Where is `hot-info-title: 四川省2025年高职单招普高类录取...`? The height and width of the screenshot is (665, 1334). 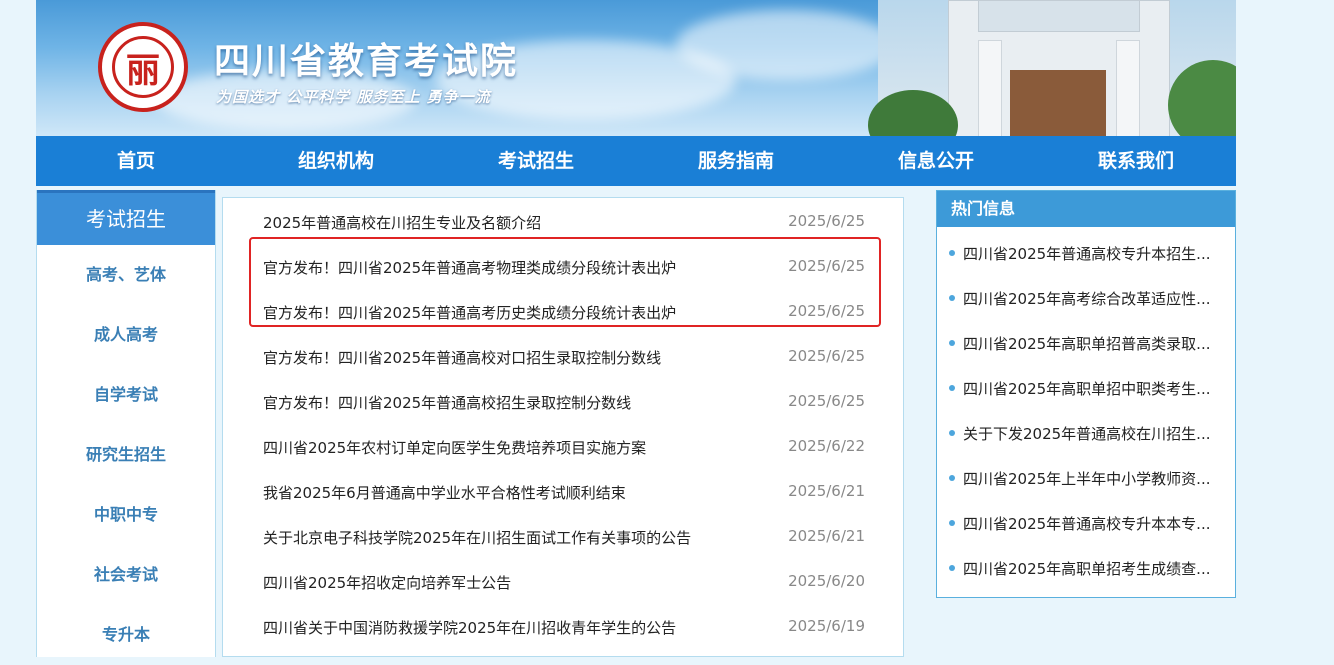 hot-info-title: 四川省2025年高职单招普高类录取... is located at coordinates (1094, 343).